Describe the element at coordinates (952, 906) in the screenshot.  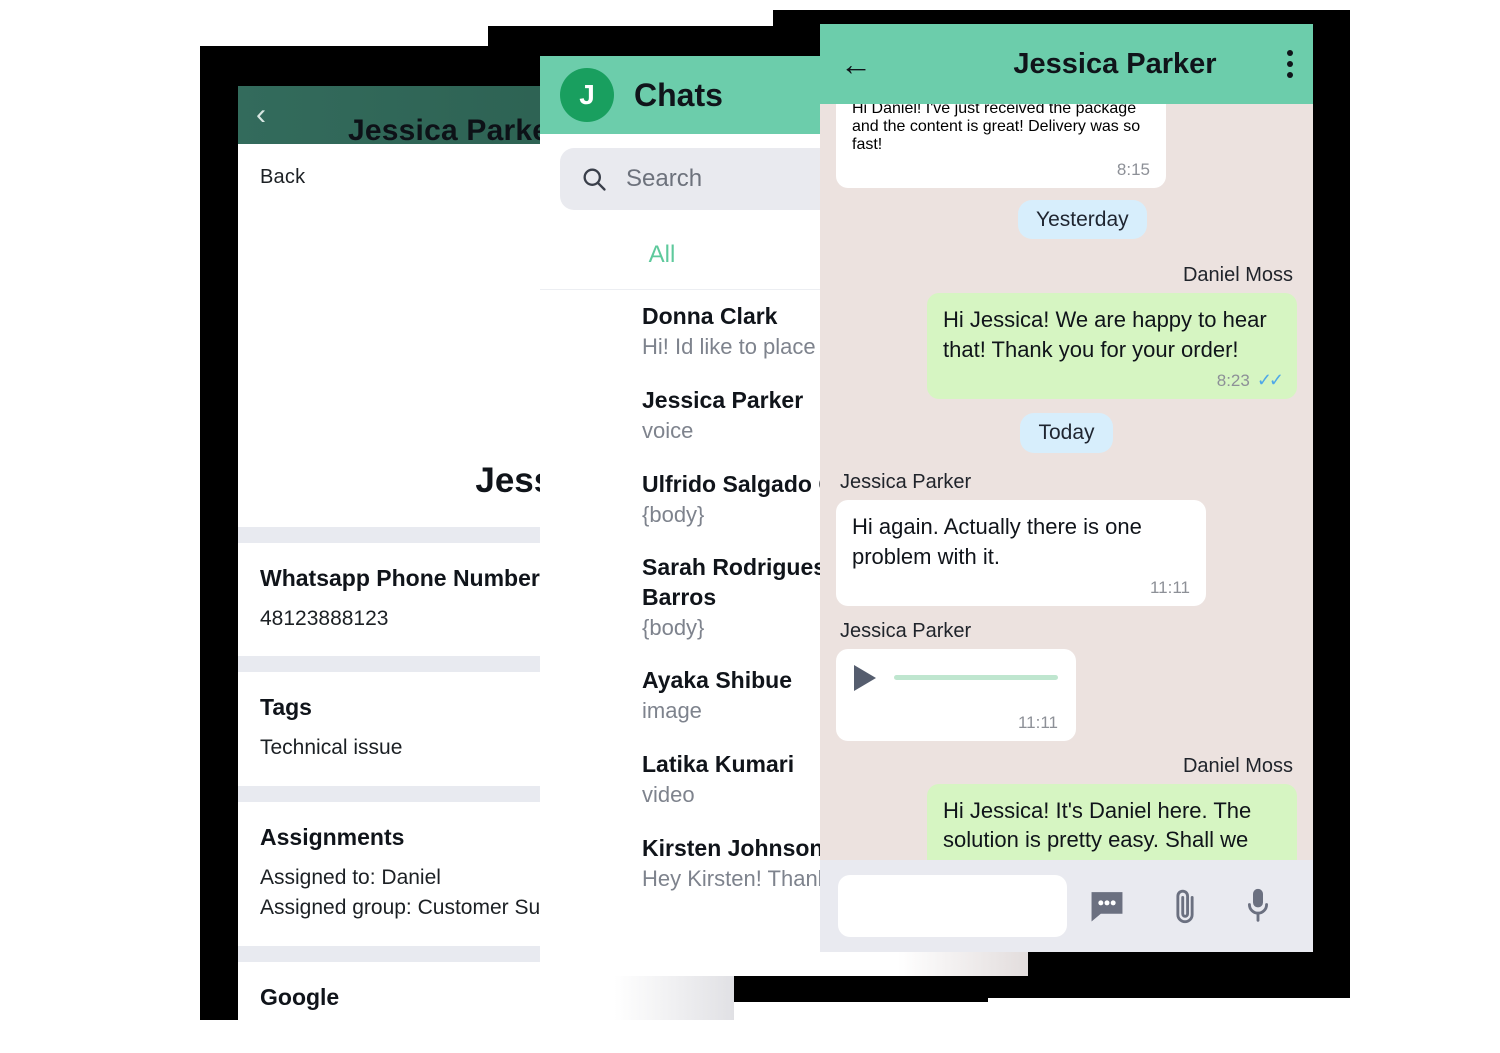
I see `message-input` at that location.